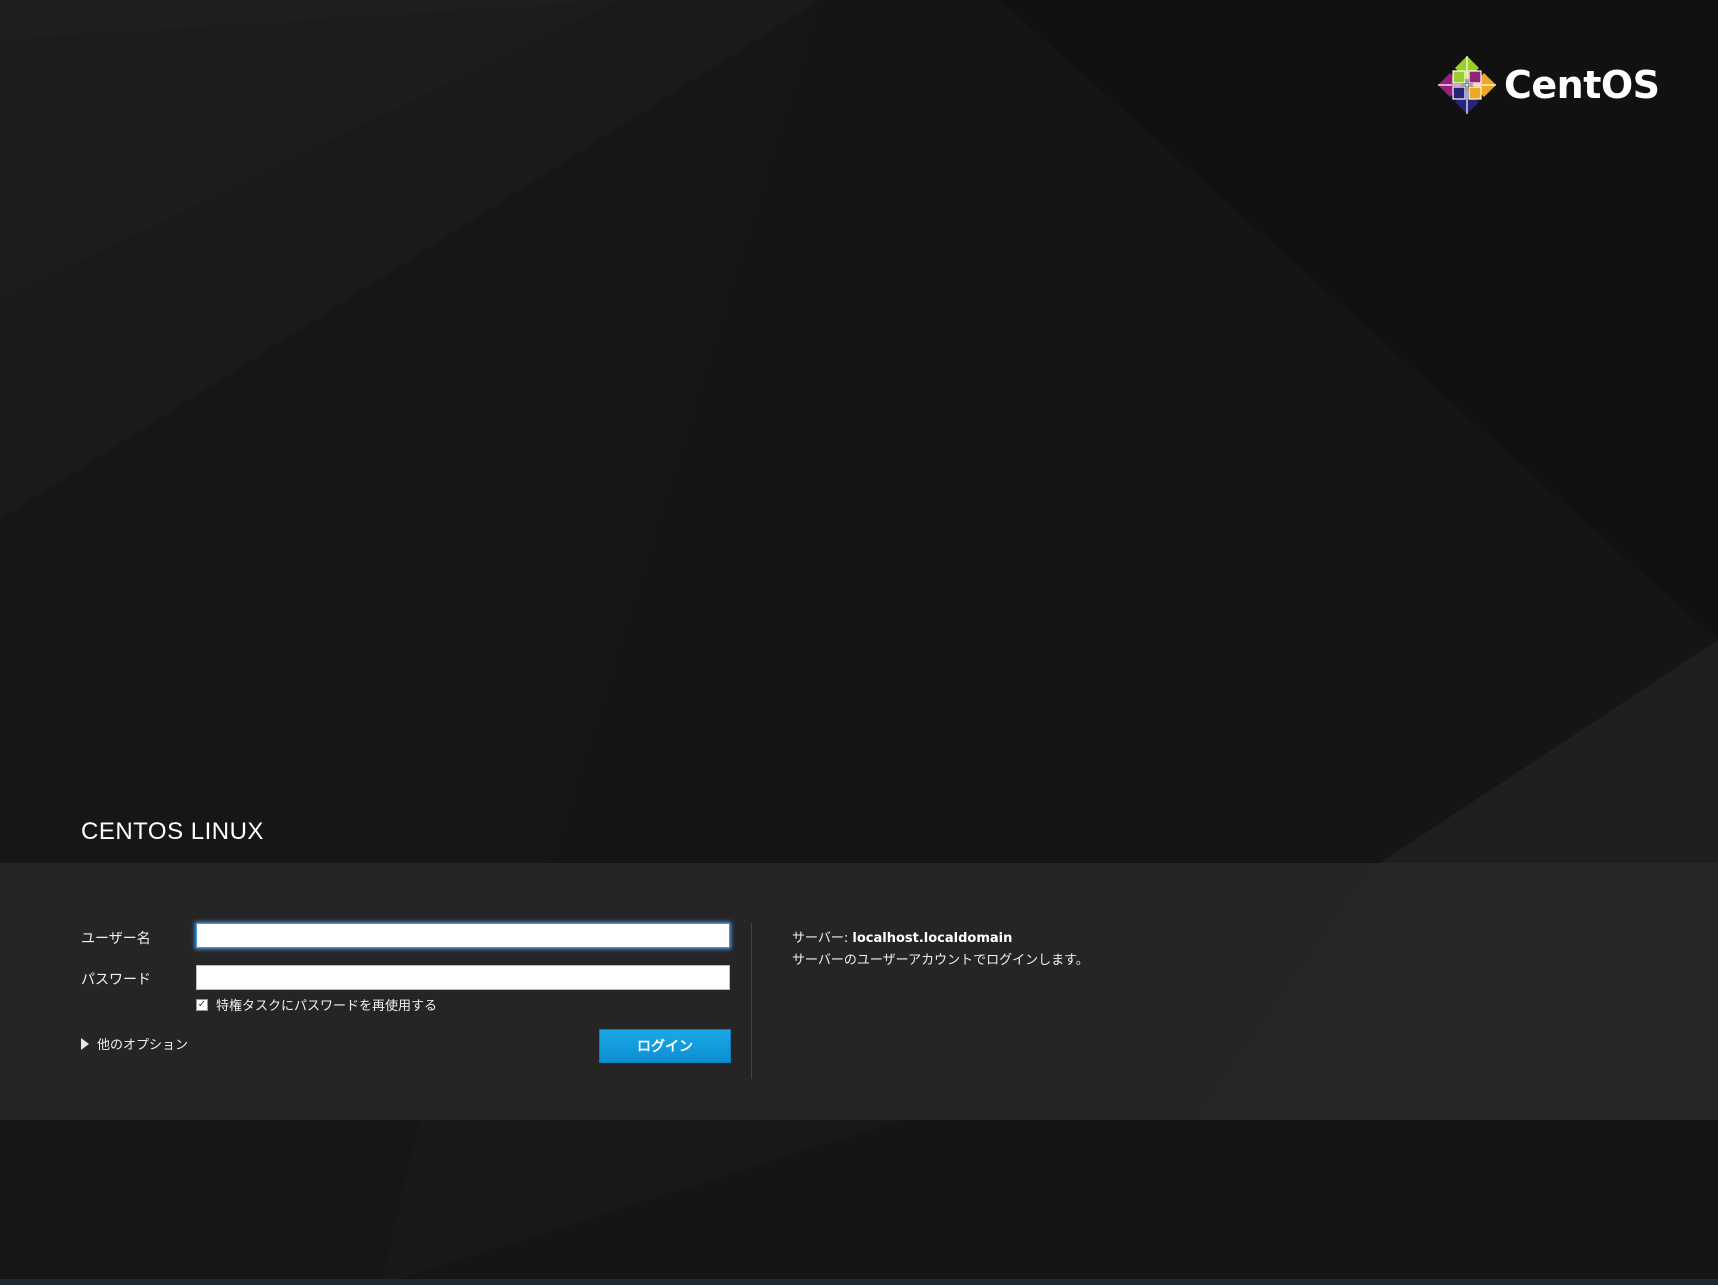  Describe the element at coordinates (116, 939) in the screenshot. I see `username-label: ユーザー名` at that location.